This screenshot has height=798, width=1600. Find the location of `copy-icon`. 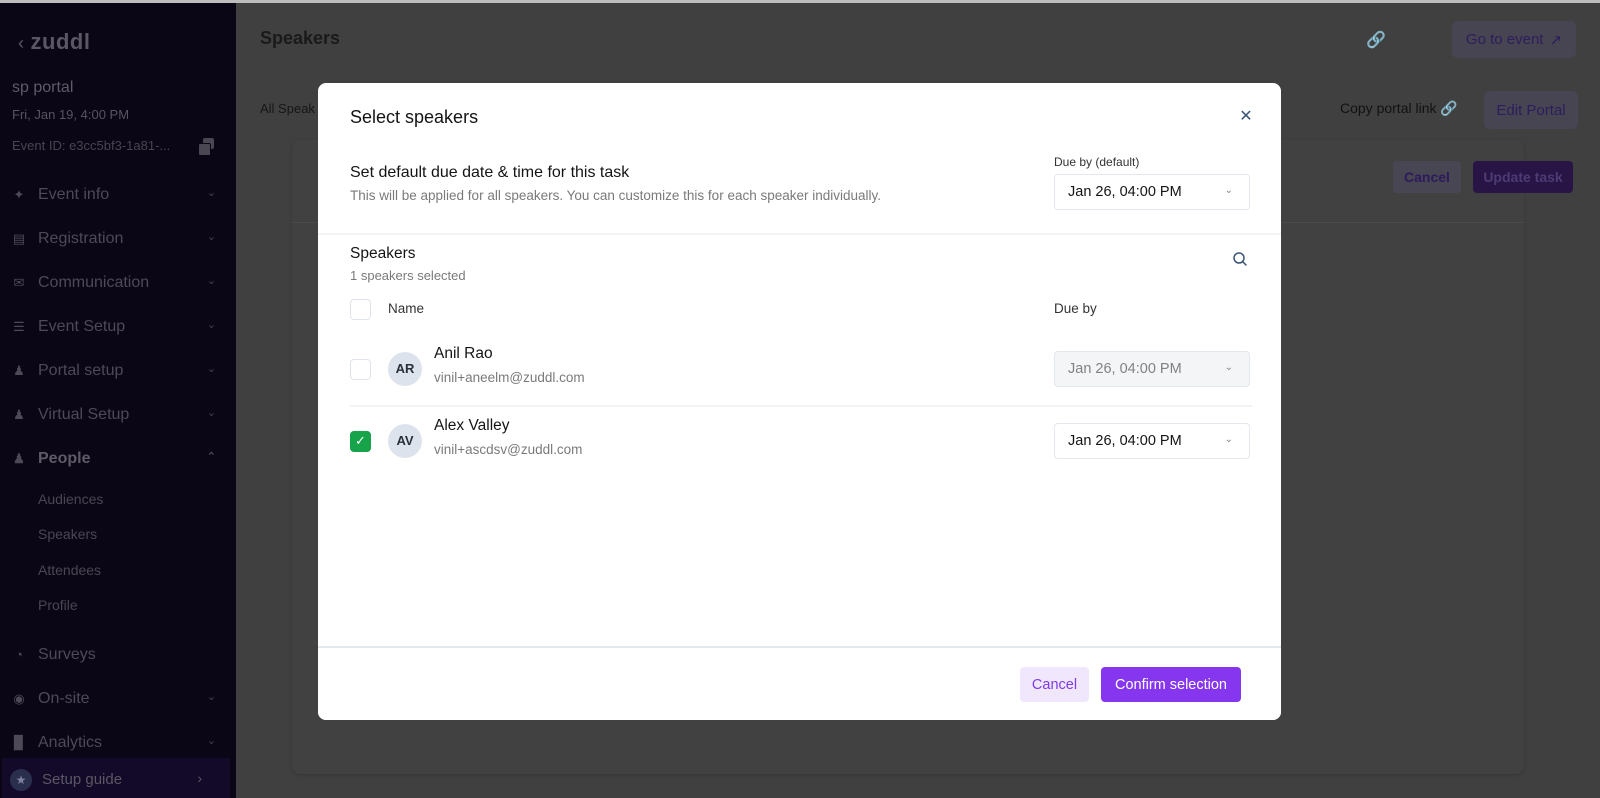

copy-icon is located at coordinates (206, 147).